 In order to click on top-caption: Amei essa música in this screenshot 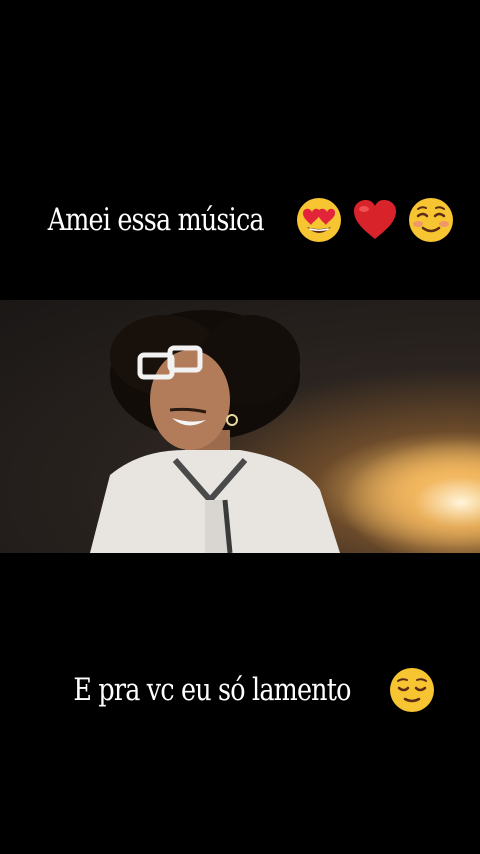, I will do `click(240, 220)`.